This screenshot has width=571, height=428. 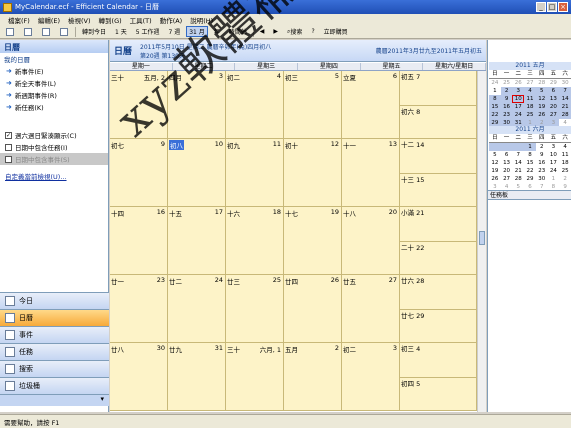 I want to click on day-cell: 四月 3, so click(x=197, y=105).